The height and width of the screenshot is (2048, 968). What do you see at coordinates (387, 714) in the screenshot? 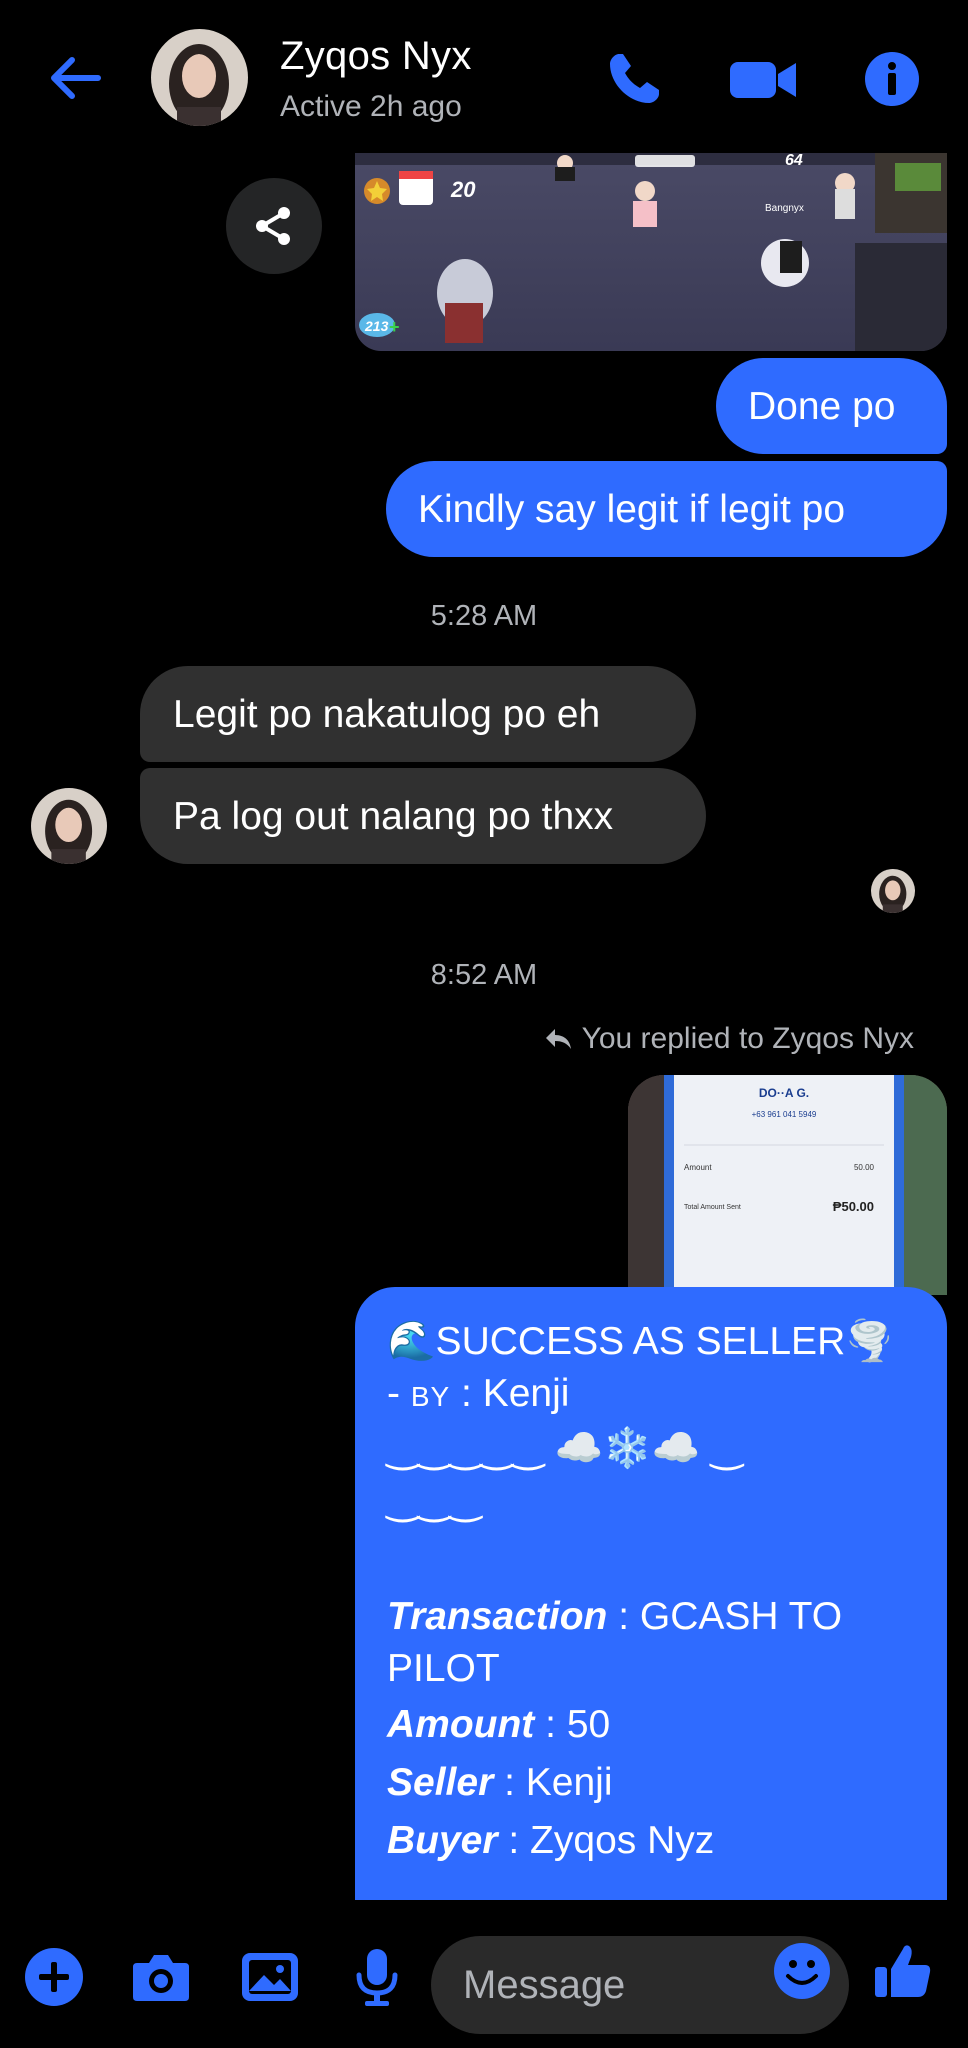
I see `message-text: Legit po nakatulog po eh` at bounding box center [387, 714].